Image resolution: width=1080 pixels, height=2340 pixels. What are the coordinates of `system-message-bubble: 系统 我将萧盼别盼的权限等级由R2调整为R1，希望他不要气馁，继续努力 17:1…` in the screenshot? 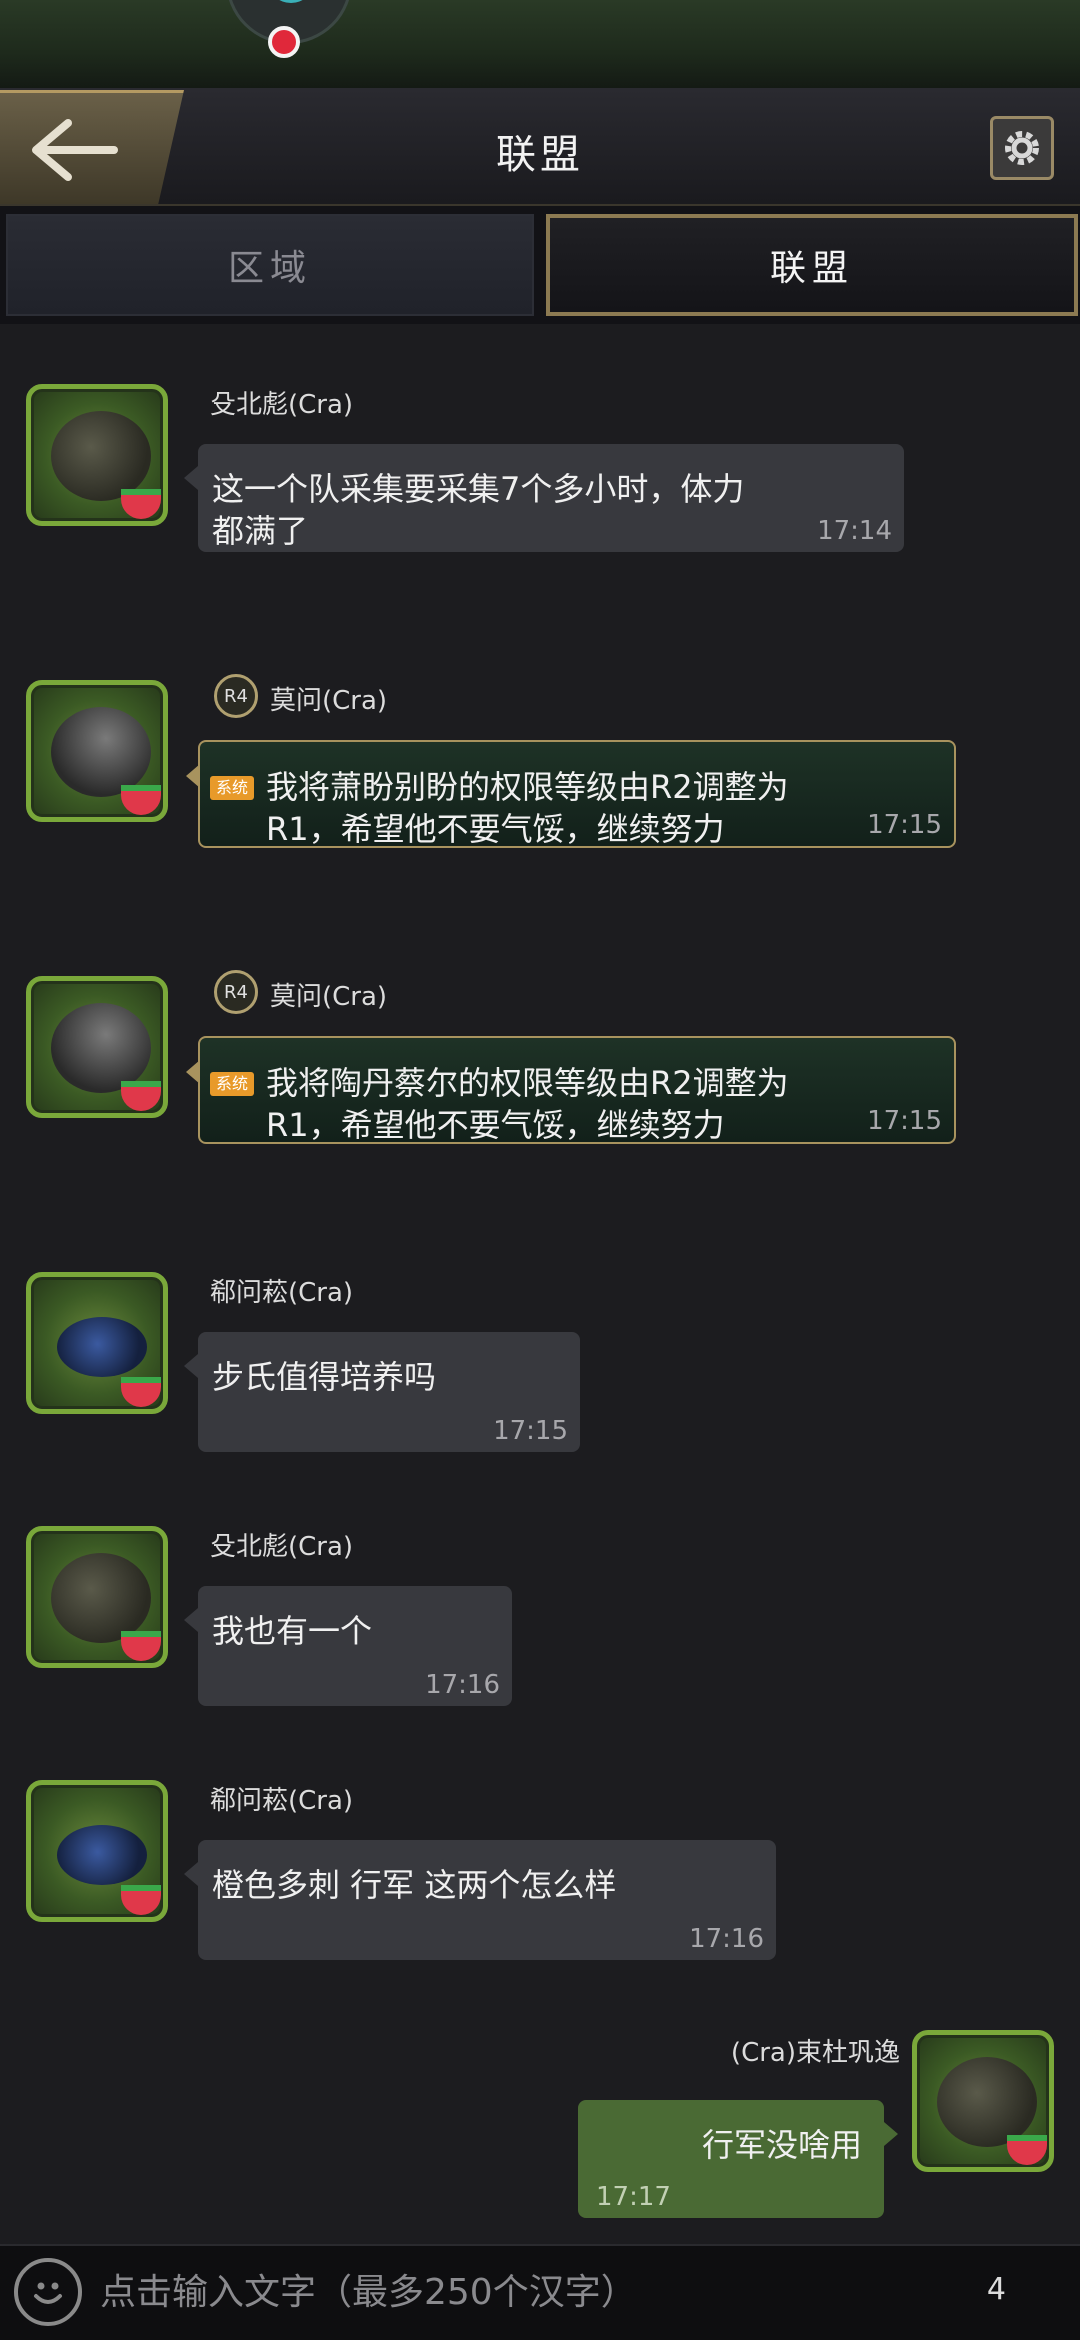 It's located at (571, 794).